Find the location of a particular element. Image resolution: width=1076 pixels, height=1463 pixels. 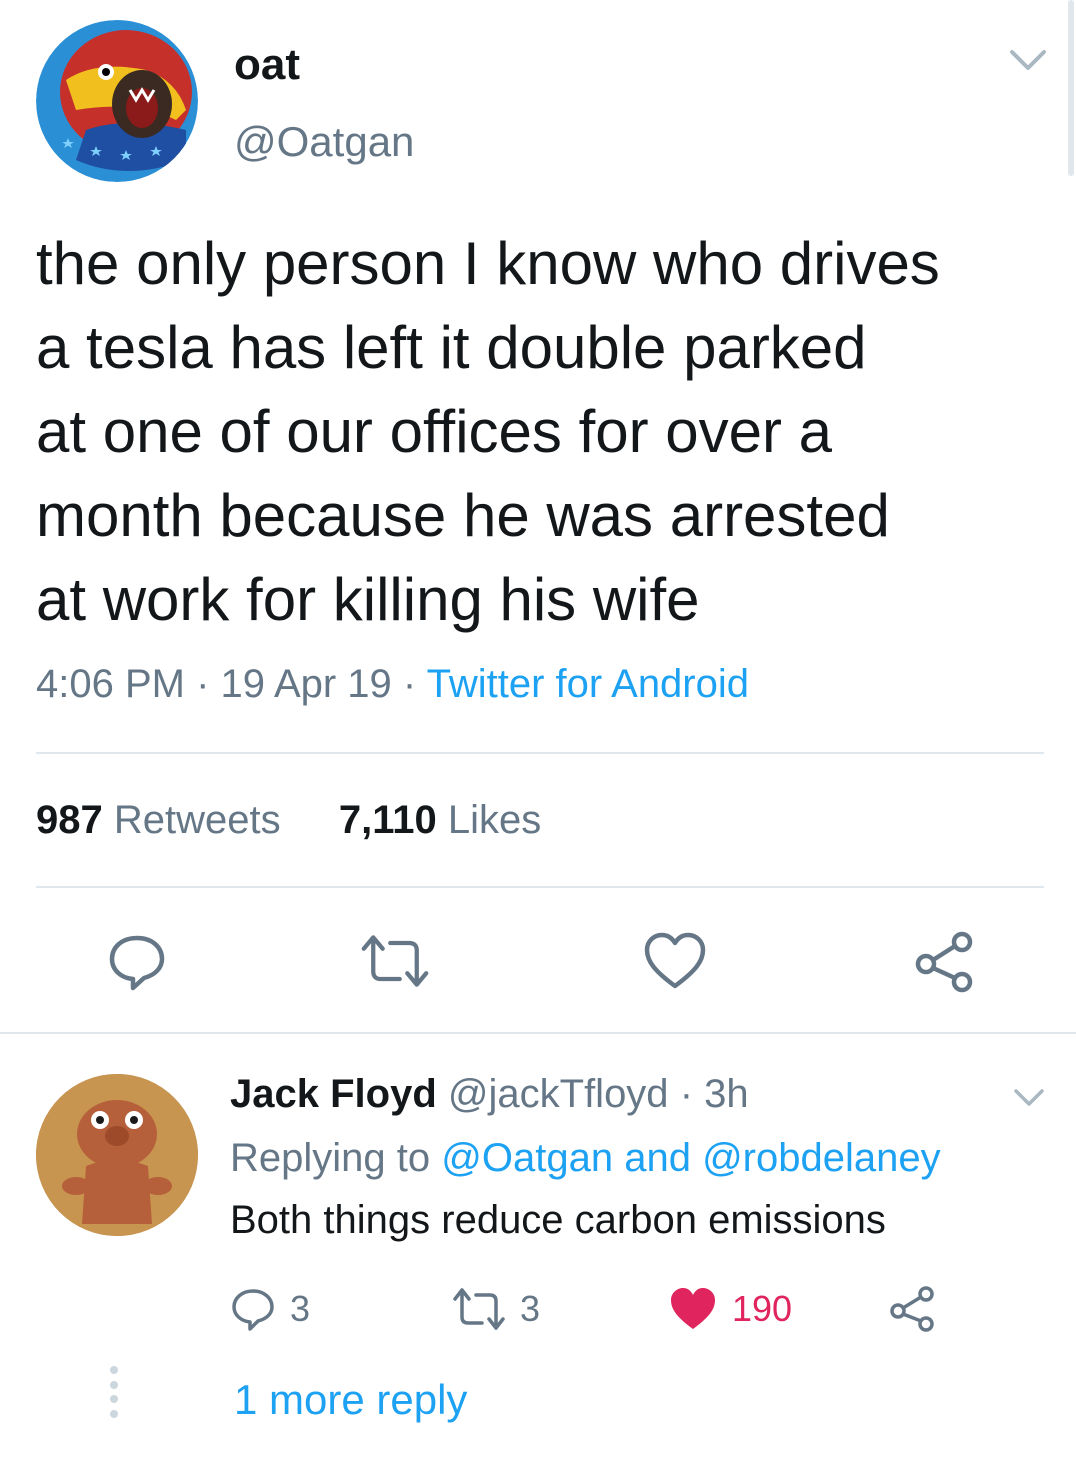

share-button is located at coordinates (945, 961).